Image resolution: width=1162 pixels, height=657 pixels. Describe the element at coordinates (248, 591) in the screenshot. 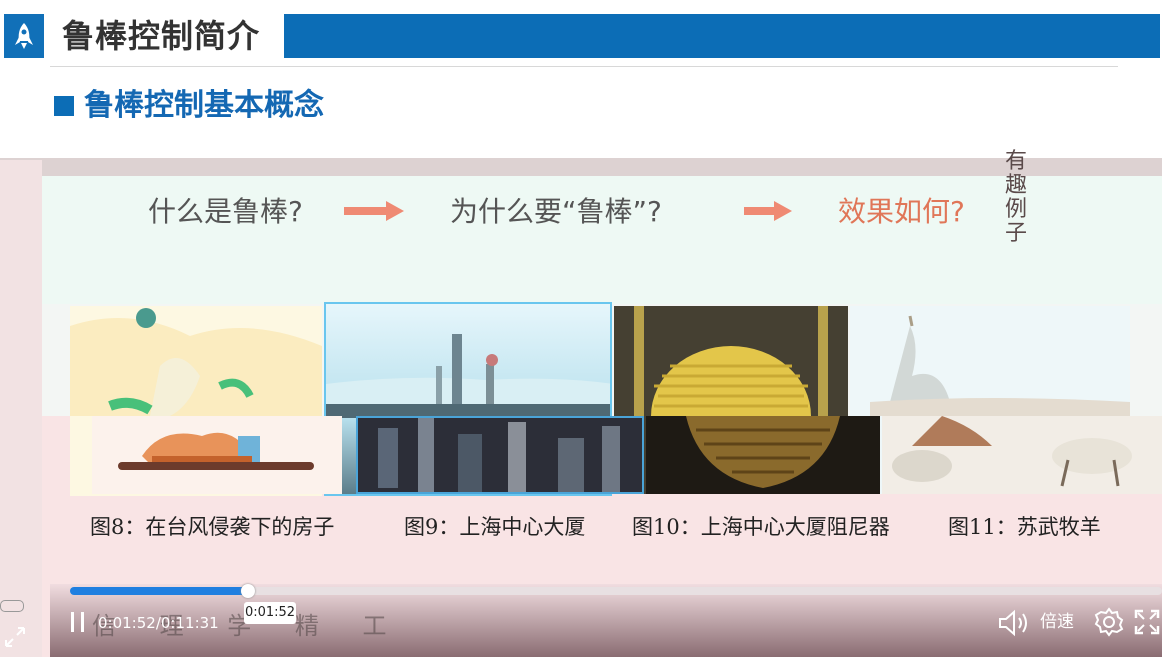

I see `progress-handle` at that location.